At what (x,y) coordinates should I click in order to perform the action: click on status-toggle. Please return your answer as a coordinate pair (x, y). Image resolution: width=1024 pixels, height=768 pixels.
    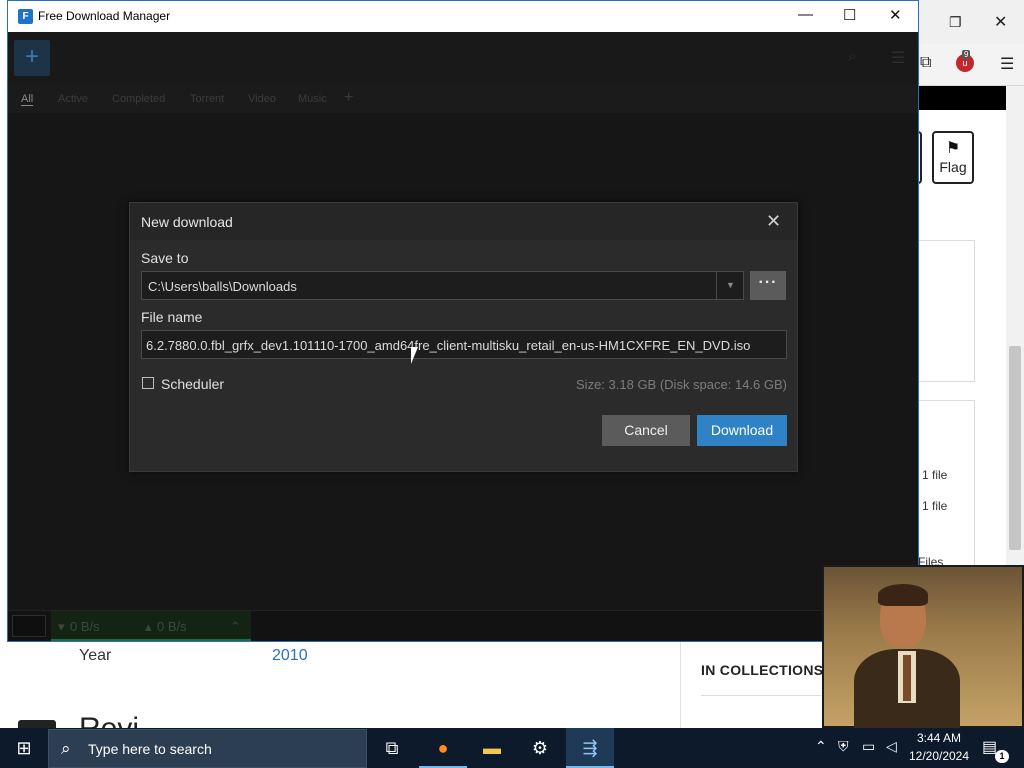
    Looking at the image, I should click on (29, 626).